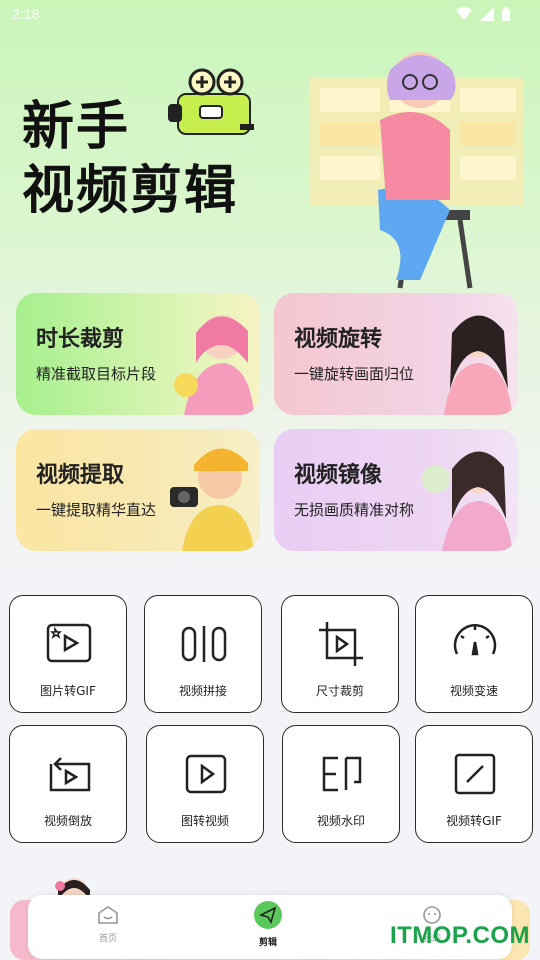 The image size is (540, 960). Describe the element at coordinates (130, 191) in the screenshot. I see `hero-title-line2: 视频剪辑` at that location.